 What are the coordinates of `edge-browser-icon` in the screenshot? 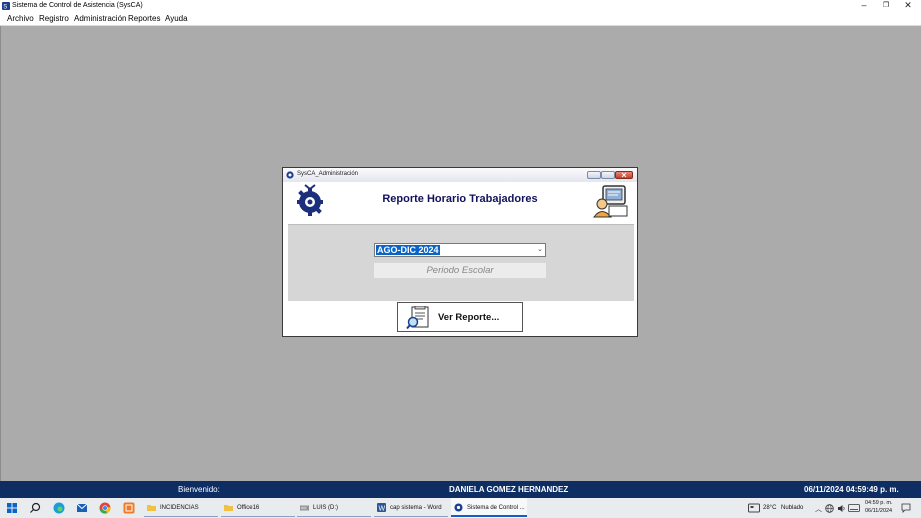 It's located at (59, 508).